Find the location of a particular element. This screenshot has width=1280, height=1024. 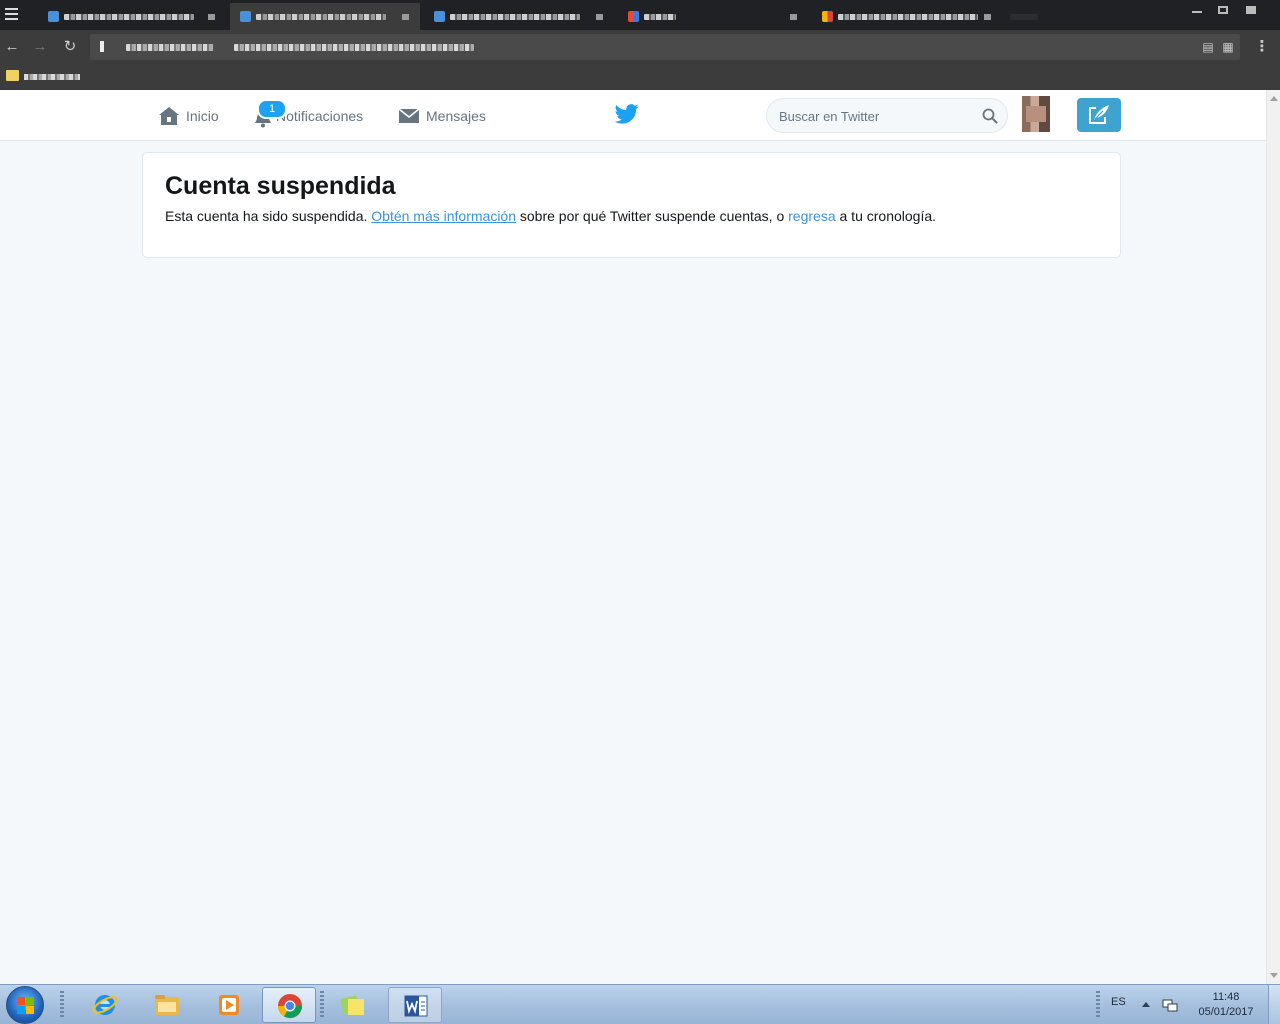

media-player-icon is located at coordinates (229, 1005).